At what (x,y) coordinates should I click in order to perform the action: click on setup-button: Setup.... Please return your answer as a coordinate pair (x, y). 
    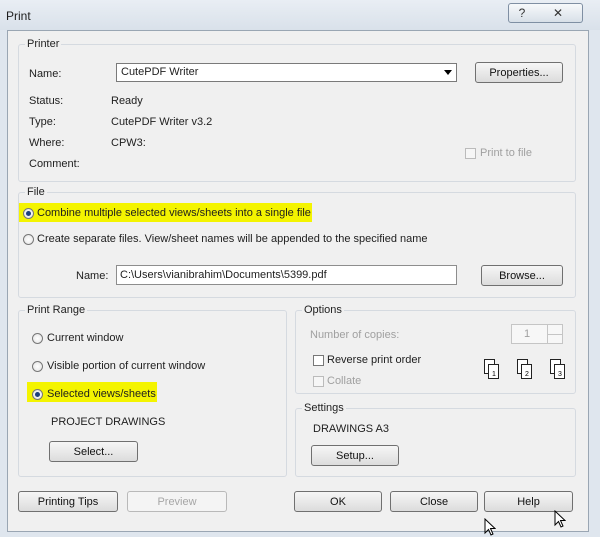
    Looking at the image, I should click on (355, 455).